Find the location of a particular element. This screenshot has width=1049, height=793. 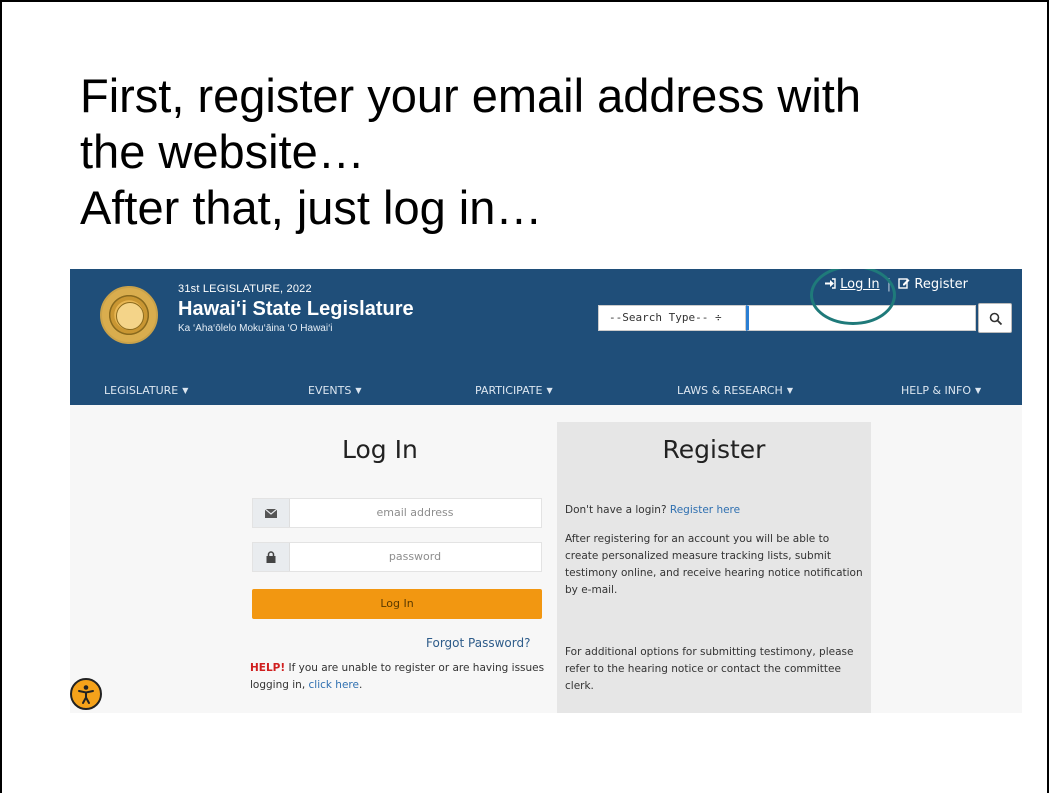

register-link: Register is located at coordinates (941, 284).